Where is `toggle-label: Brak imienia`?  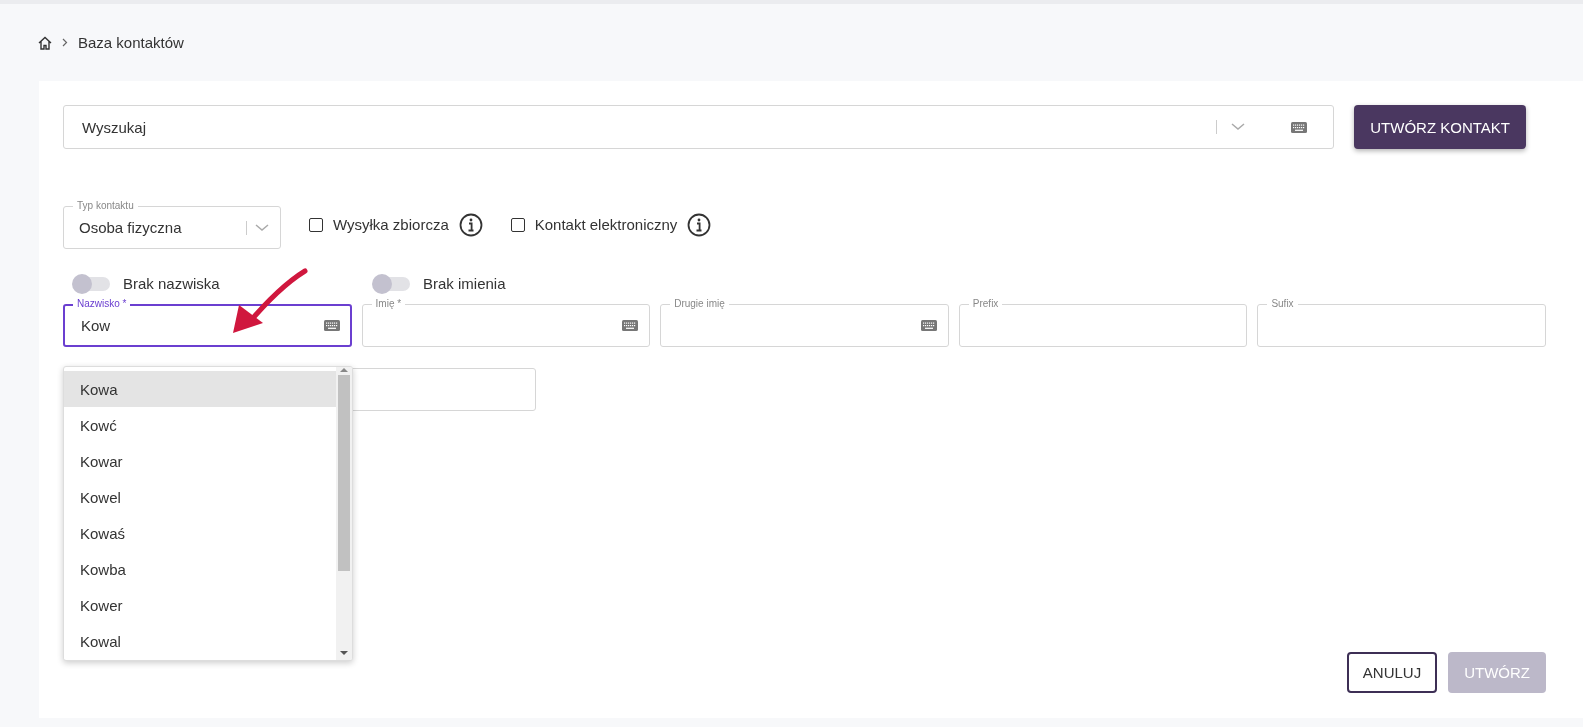
toggle-label: Brak imienia is located at coordinates (464, 283).